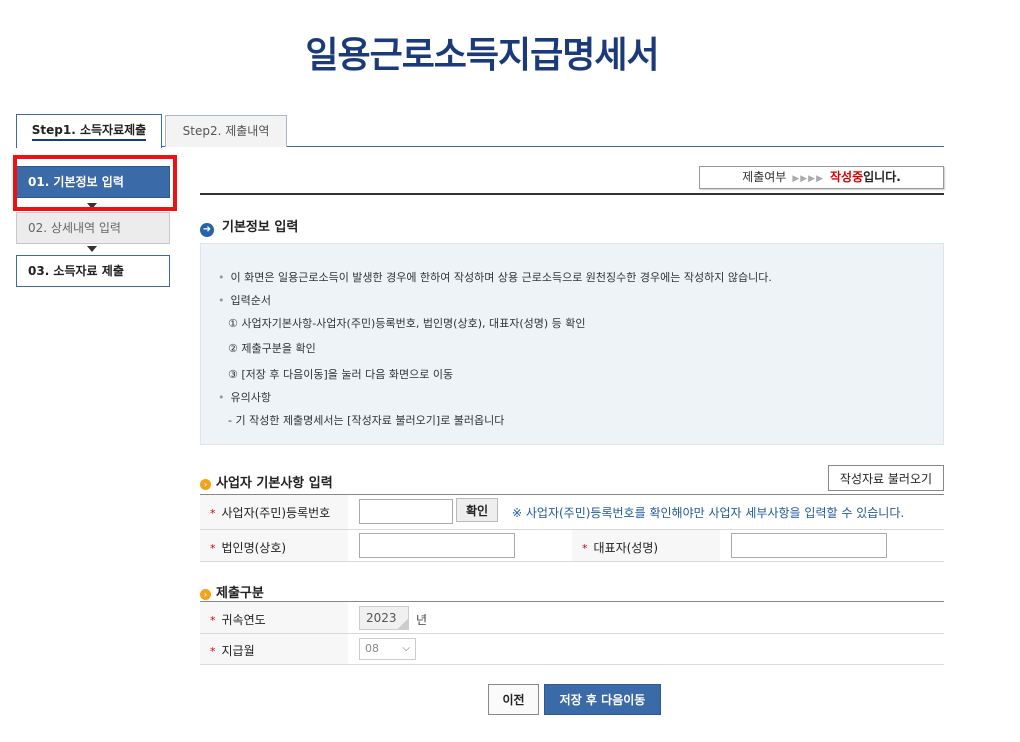  What do you see at coordinates (92, 249) in the screenshot?
I see `step-arrow-icon` at bounding box center [92, 249].